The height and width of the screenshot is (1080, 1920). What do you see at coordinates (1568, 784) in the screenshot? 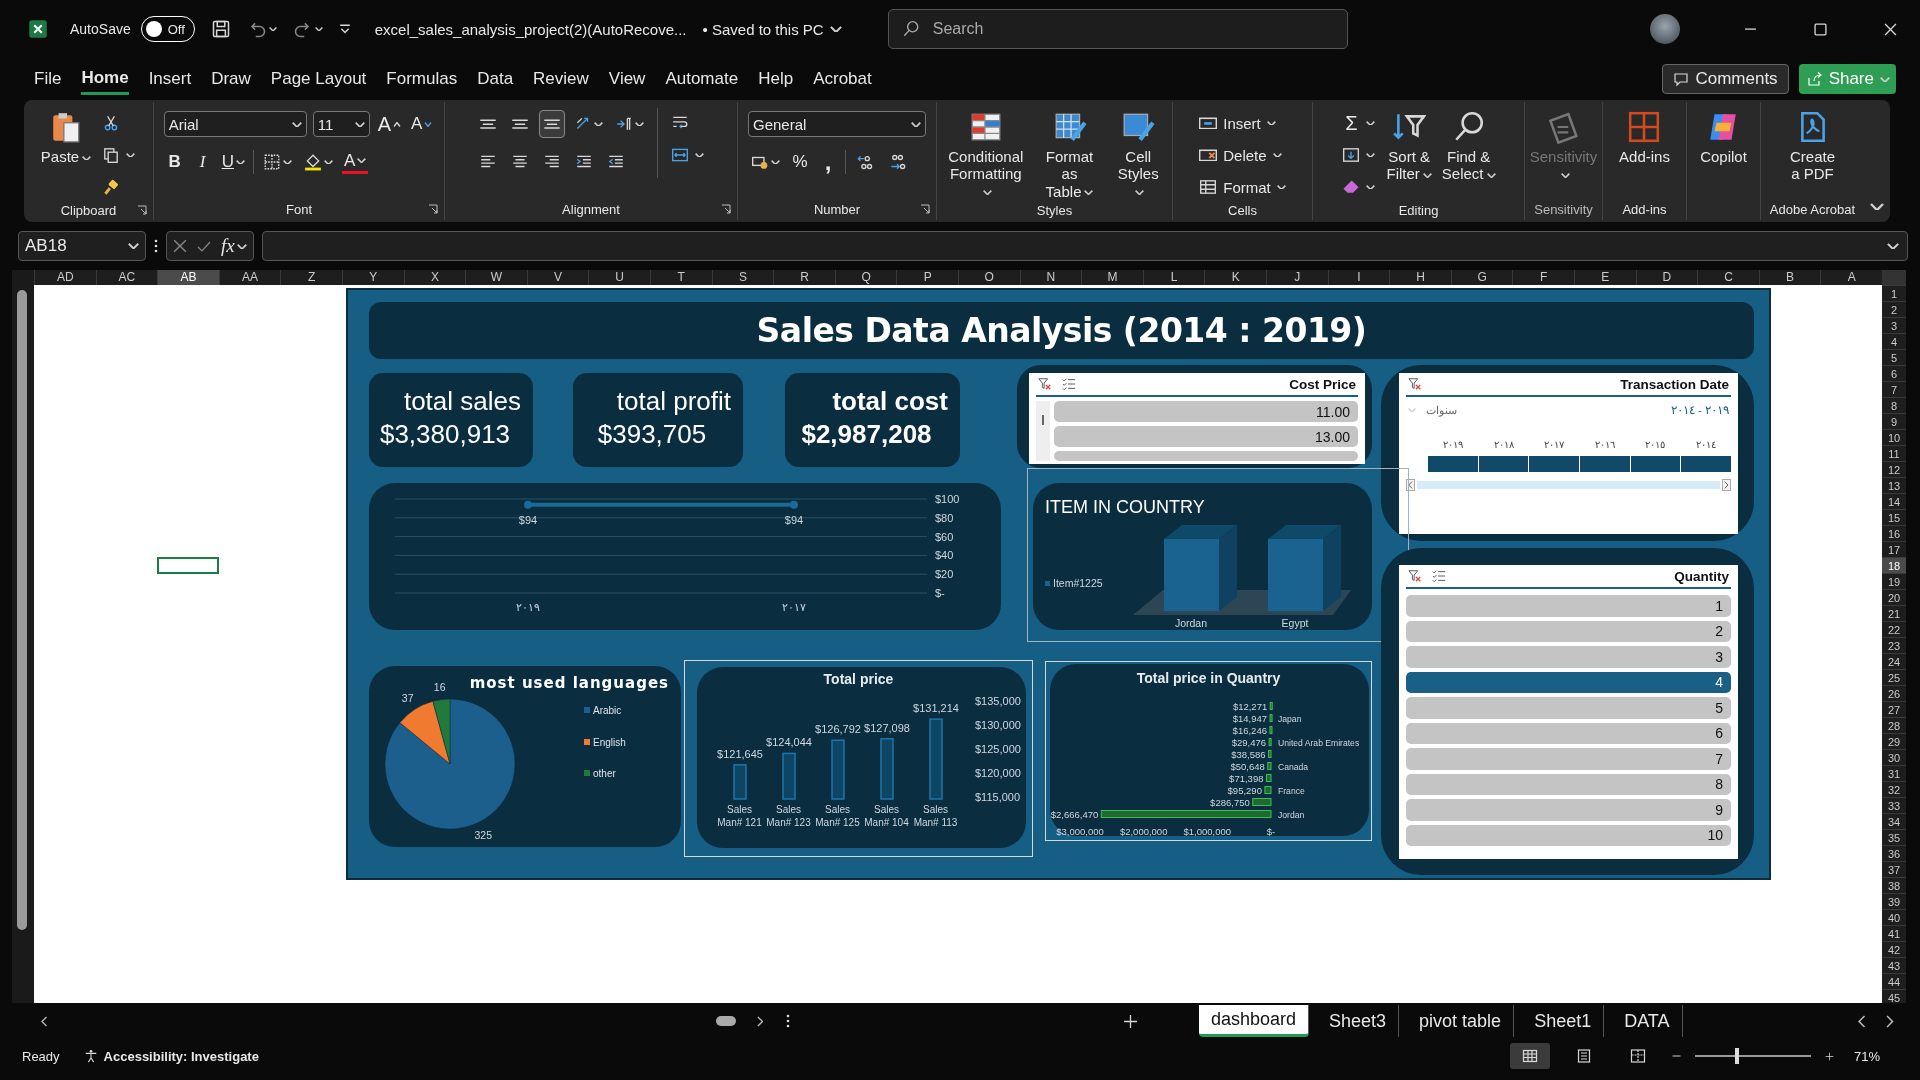
I see `slicer-item: 8` at bounding box center [1568, 784].